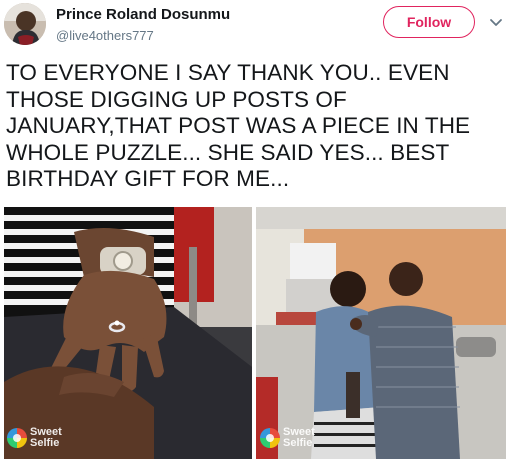 This screenshot has width=508, height=461. Describe the element at coordinates (429, 22) in the screenshot. I see `follow-button: Follow` at that location.